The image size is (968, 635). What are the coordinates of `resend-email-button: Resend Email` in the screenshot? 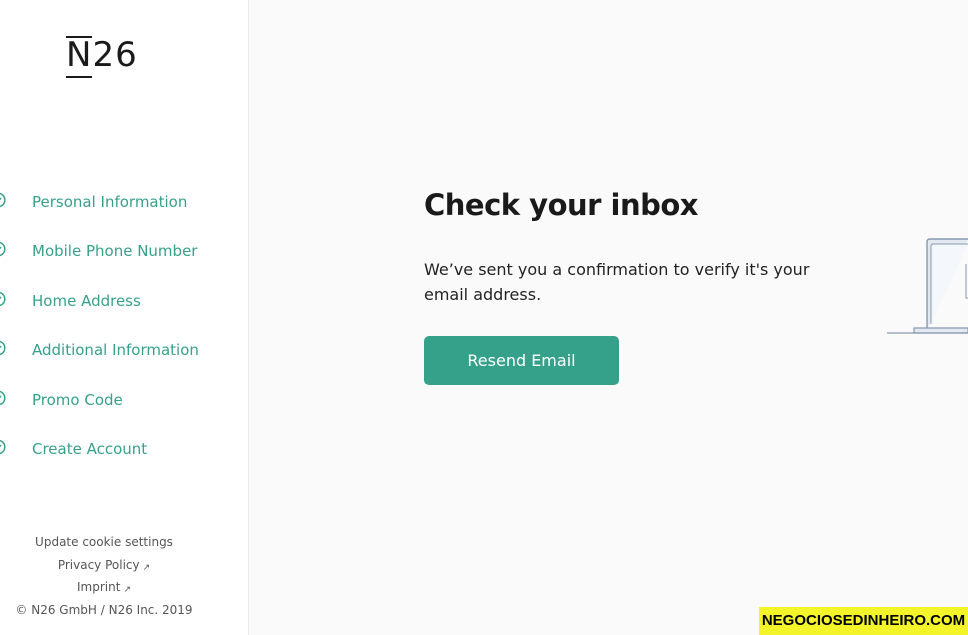 It's located at (521, 360).